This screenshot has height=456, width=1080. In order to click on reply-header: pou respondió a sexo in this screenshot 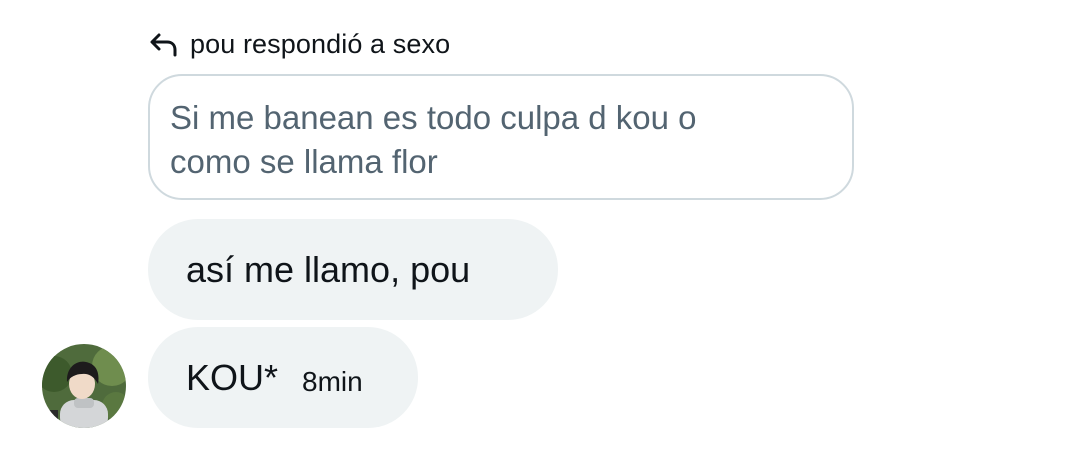, I will do `click(299, 44)`.